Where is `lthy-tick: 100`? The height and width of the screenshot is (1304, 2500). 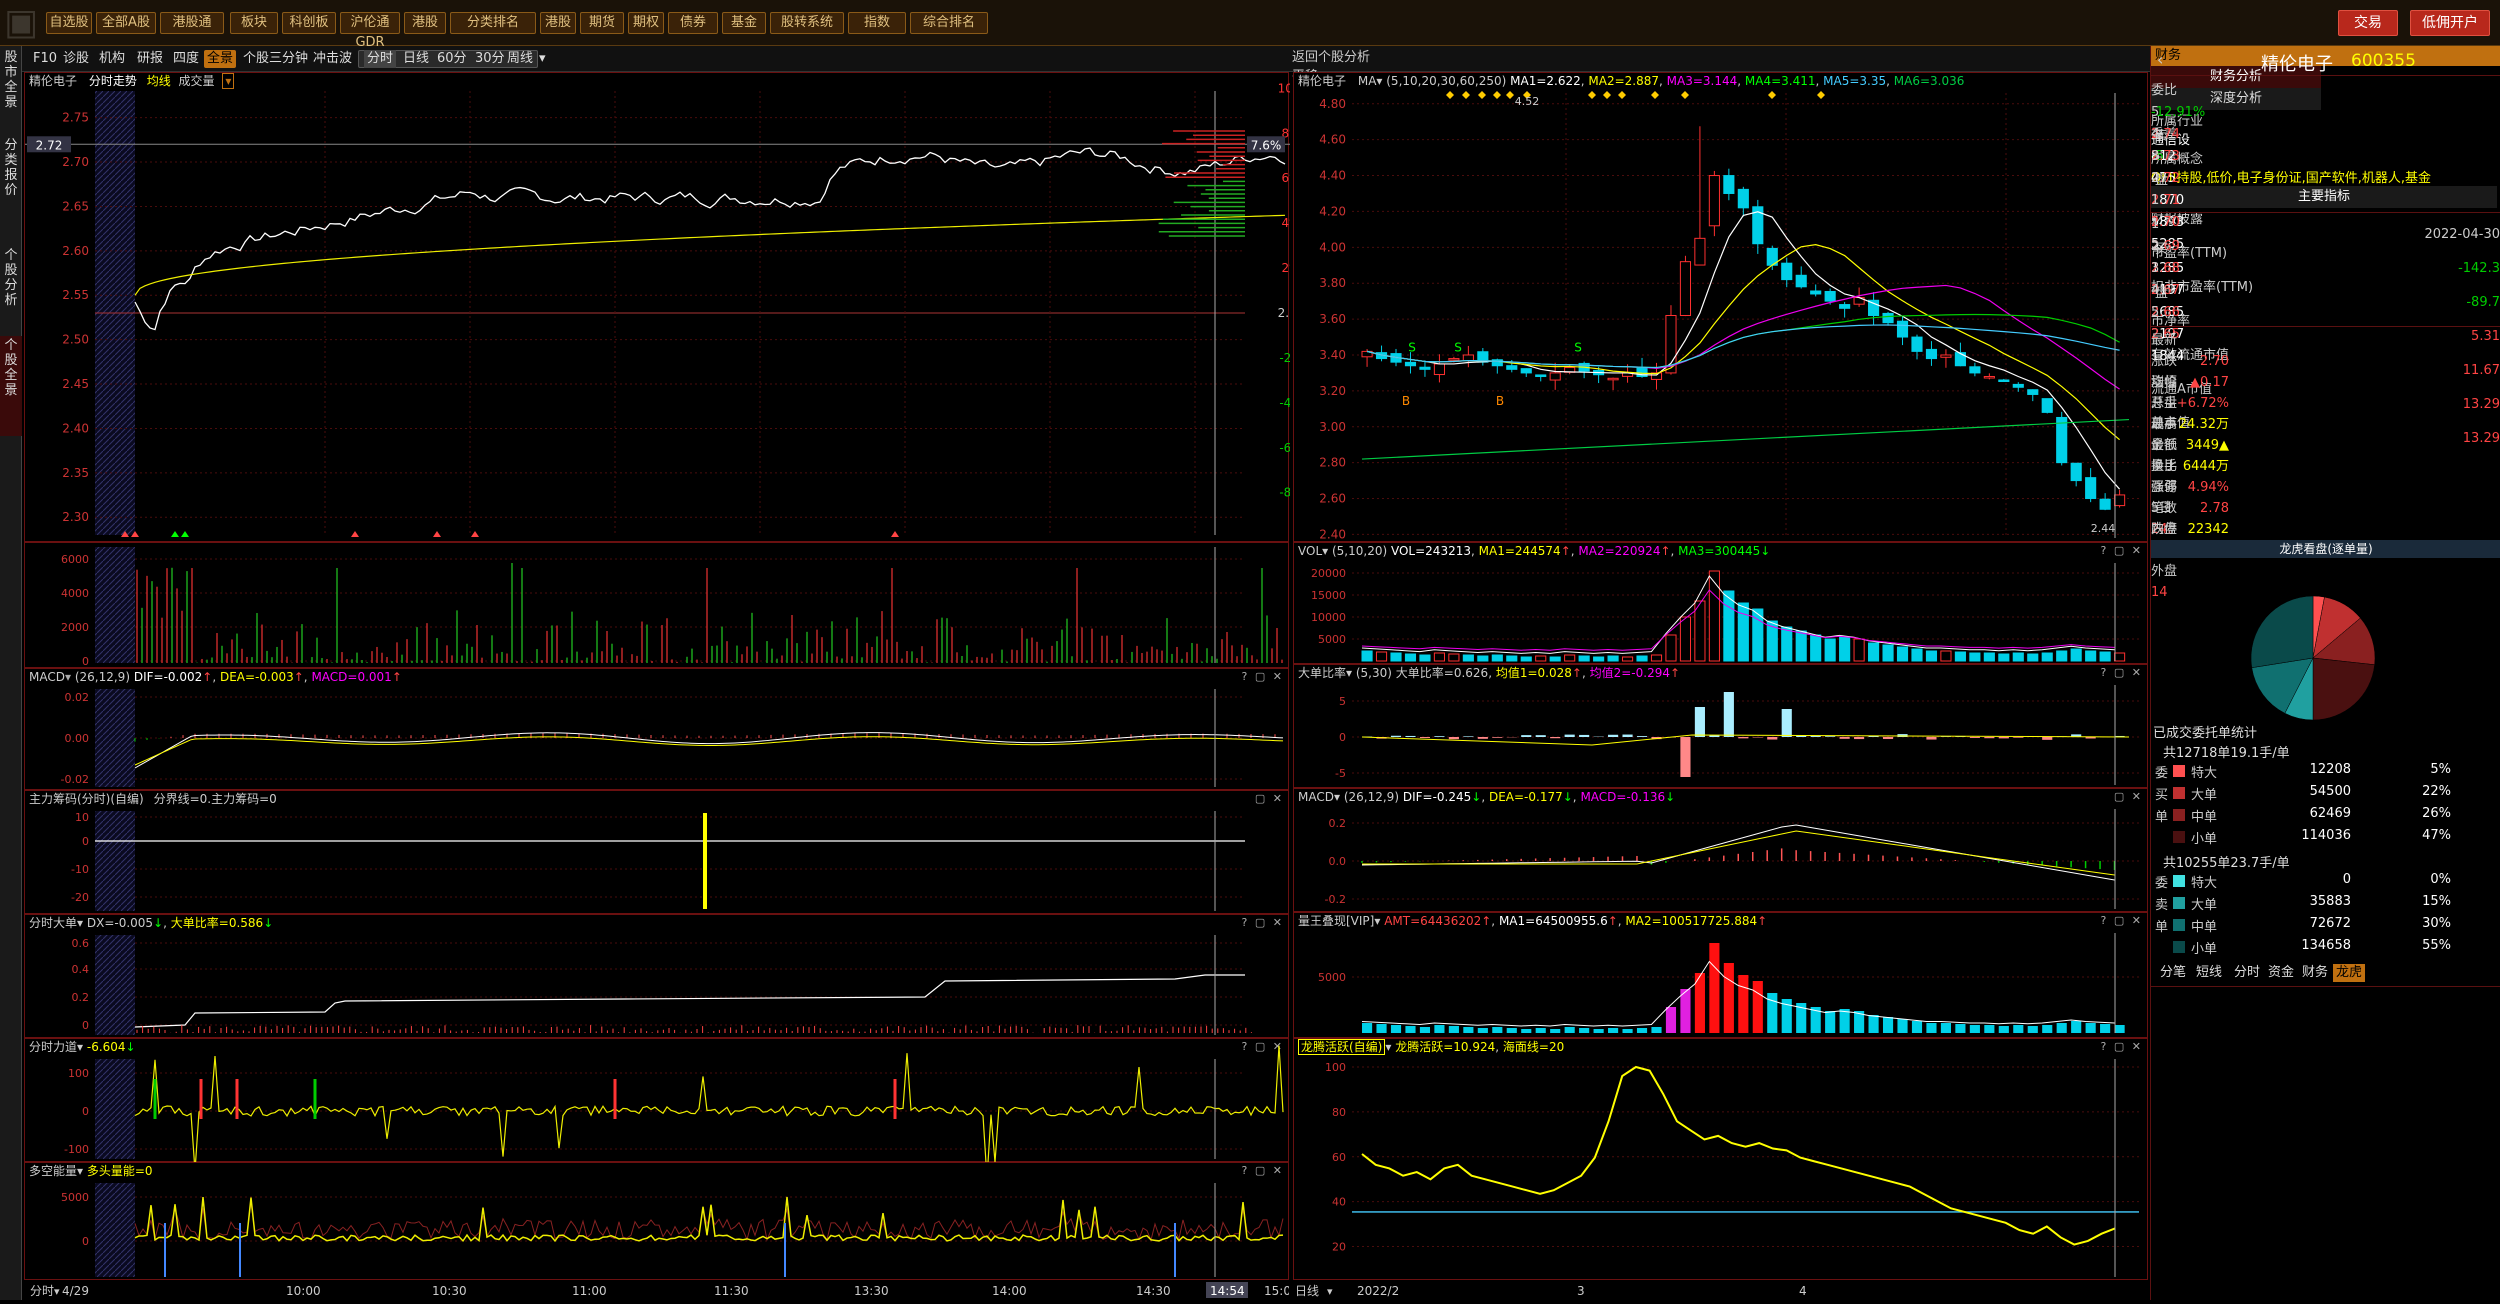 lthy-tick: 100 is located at coordinates (1335, 1067).